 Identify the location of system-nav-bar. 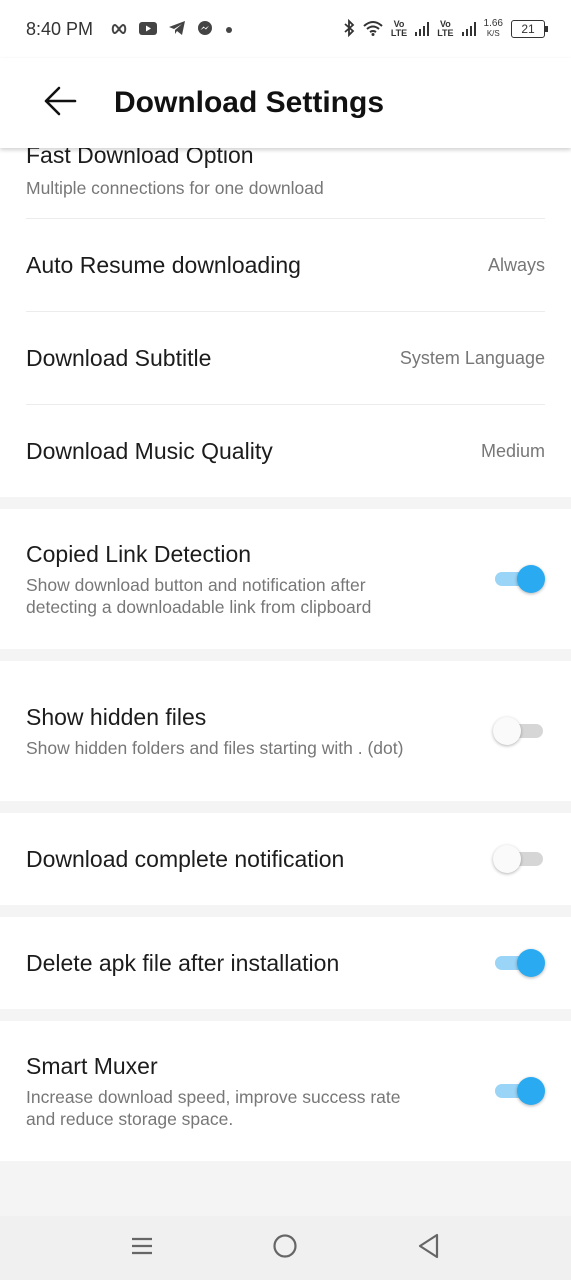
(285, 1248).